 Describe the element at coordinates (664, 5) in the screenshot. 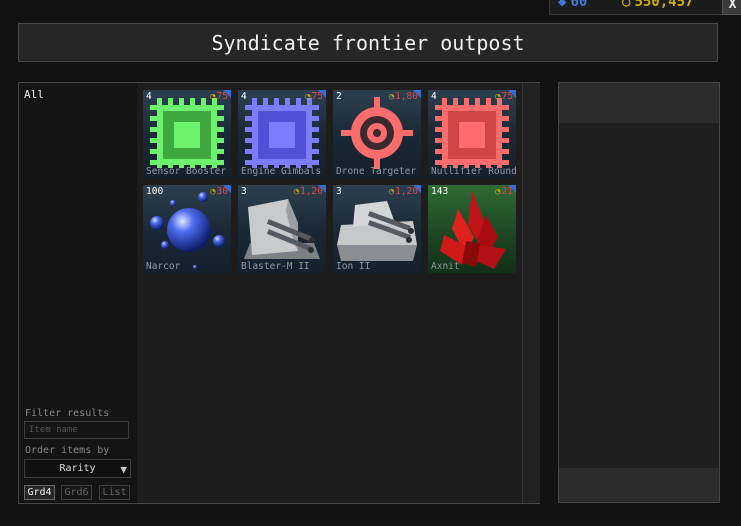

I see `currency-b-value: 550,457` at that location.